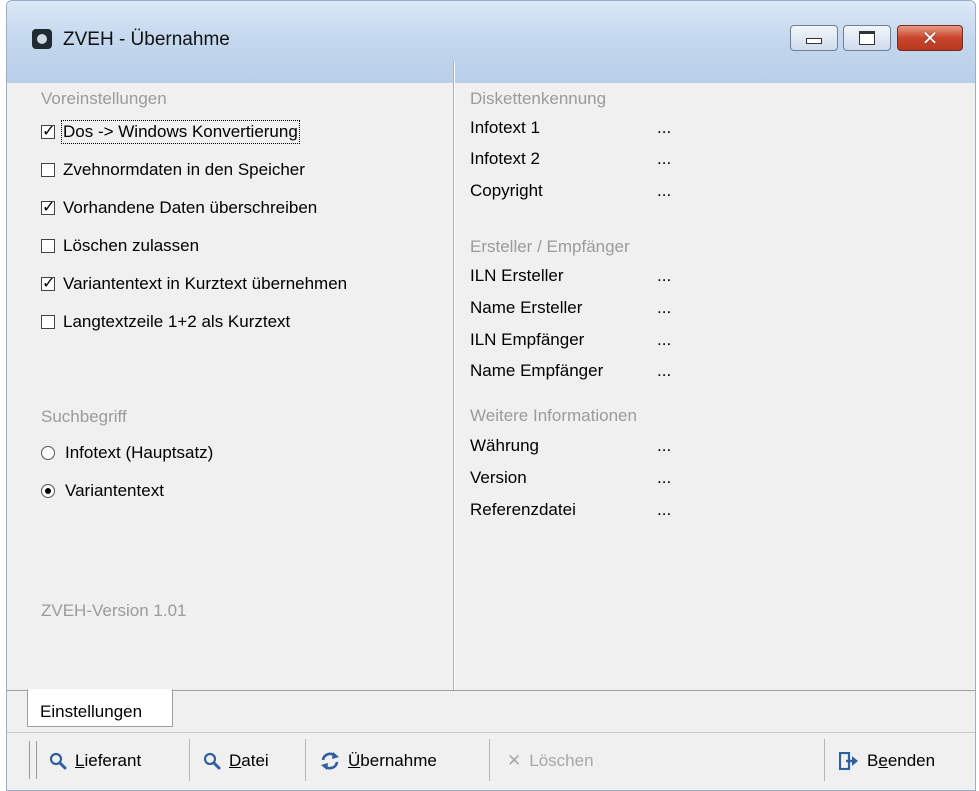  Describe the element at coordinates (114, 490) in the screenshot. I see `radio-label: Variantentext` at that location.